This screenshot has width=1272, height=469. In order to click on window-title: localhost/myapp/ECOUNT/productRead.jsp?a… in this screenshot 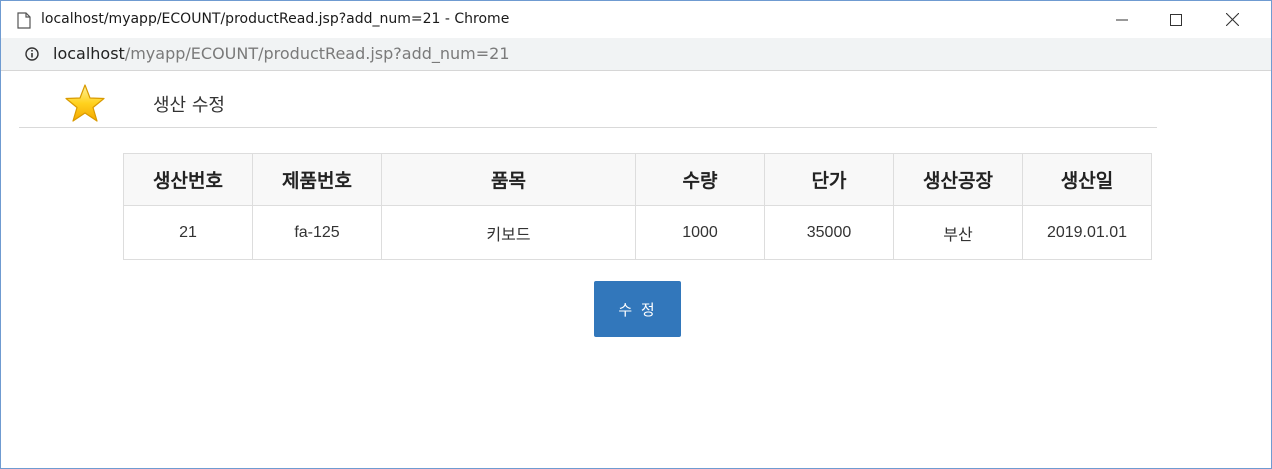, I will do `click(275, 19)`.